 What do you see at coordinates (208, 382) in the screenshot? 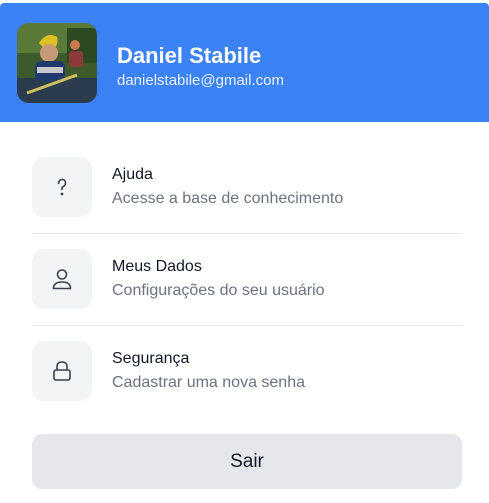
I see `menu-item-subtitle: Cadastrar uma nova senha` at bounding box center [208, 382].